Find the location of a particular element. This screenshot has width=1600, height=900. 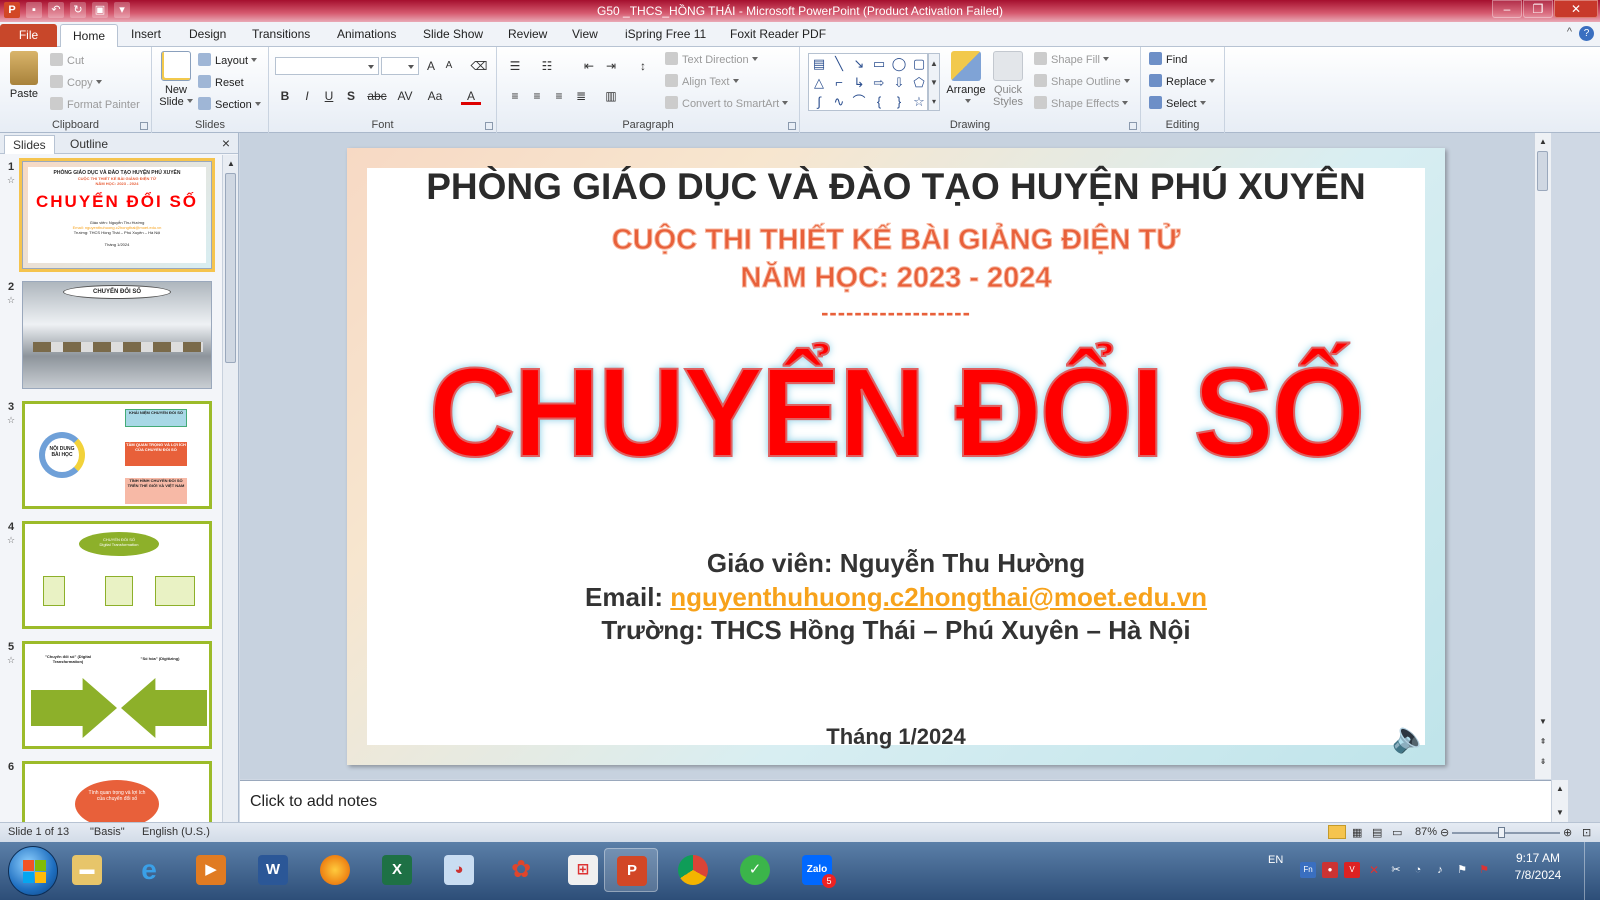

down-arrow-shape-icon: ⇩ is located at coordinates (899, 82).